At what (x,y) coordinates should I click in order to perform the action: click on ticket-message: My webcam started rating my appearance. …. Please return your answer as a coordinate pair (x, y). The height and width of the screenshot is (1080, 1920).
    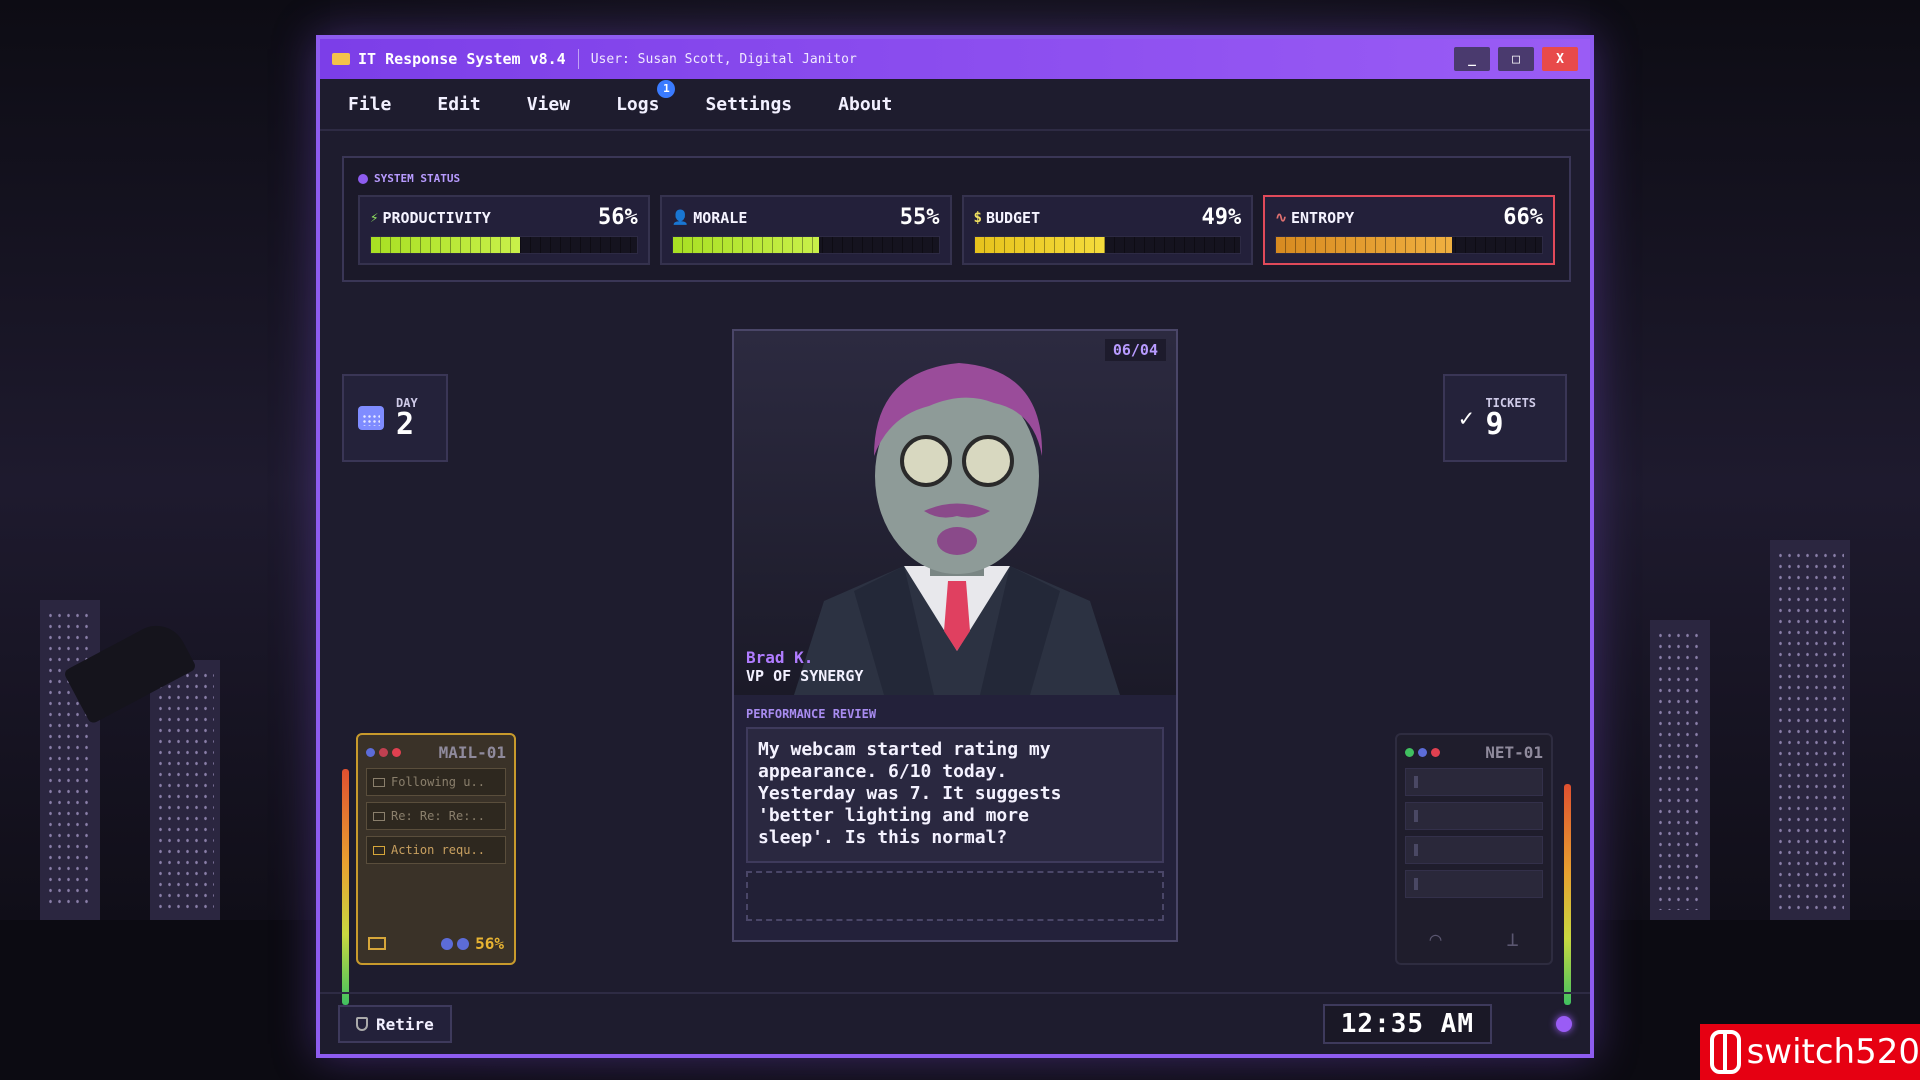
    Looking at the image, I should click on (955, 795).